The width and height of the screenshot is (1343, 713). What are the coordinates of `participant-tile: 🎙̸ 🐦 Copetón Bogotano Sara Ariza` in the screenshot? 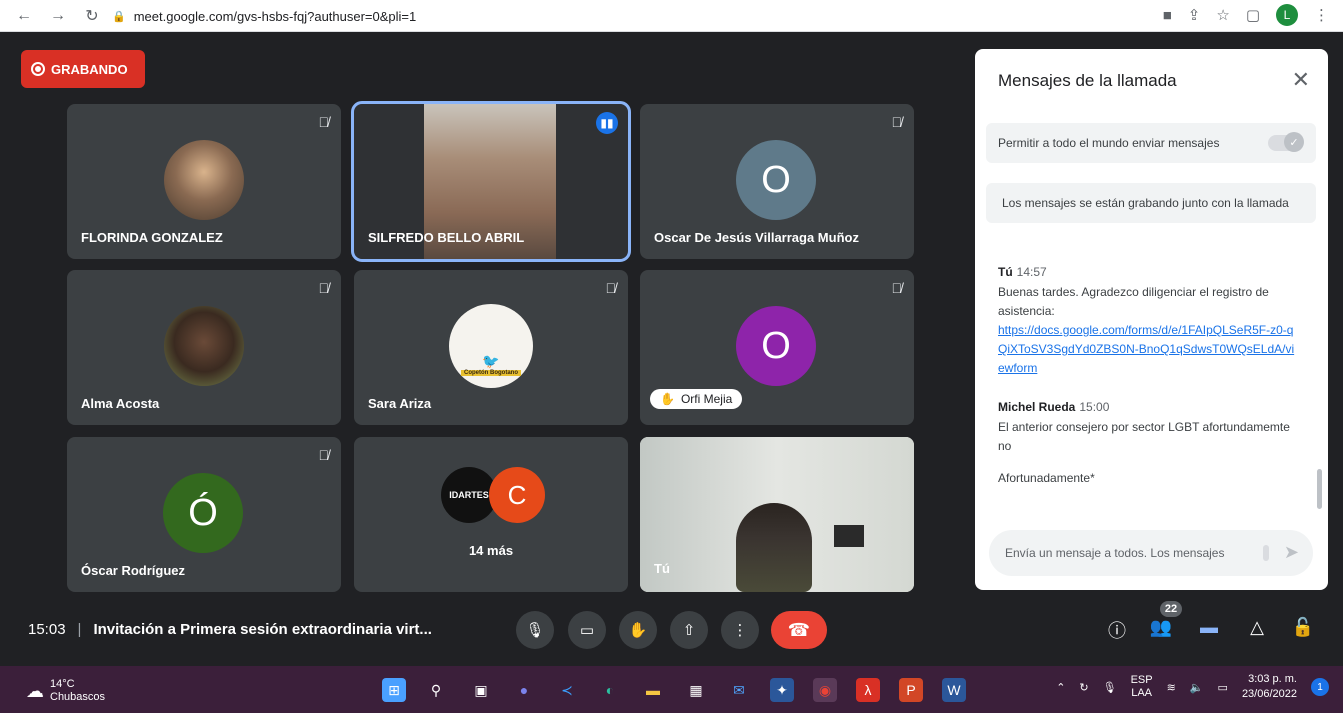 It's located at (491, 347).